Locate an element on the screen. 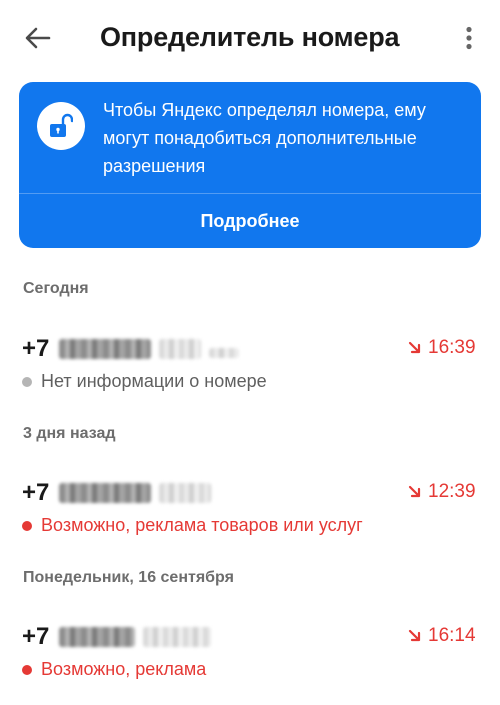 The width and height of the screenshot is (500, 705). section-header-3-days-ago: 3 дня назад is located at coordinates (69, 433).